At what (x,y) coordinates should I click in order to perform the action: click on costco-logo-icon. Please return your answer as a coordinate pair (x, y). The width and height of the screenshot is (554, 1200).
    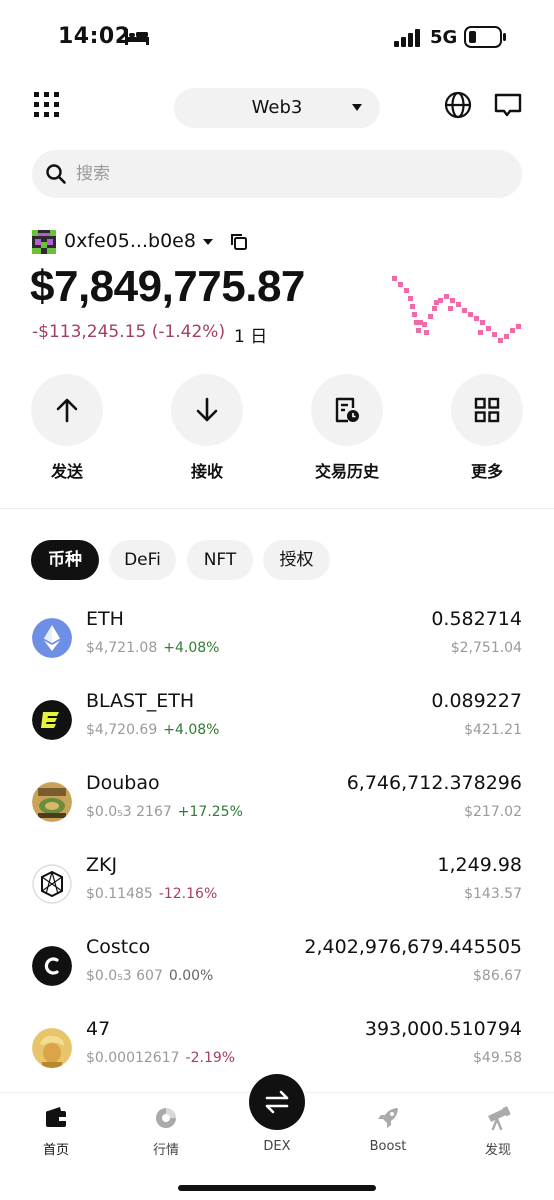
    Looking at the image, I should click on (52, 966).